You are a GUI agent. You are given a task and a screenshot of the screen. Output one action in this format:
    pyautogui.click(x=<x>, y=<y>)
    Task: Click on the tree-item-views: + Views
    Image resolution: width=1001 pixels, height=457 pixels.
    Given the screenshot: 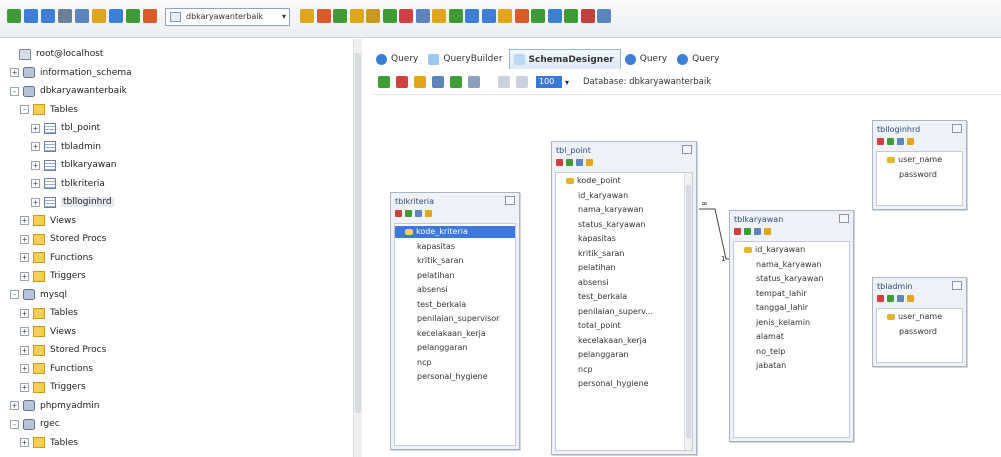 What is the action you would take?
    pyautogui.click(x=48, y=221)
    